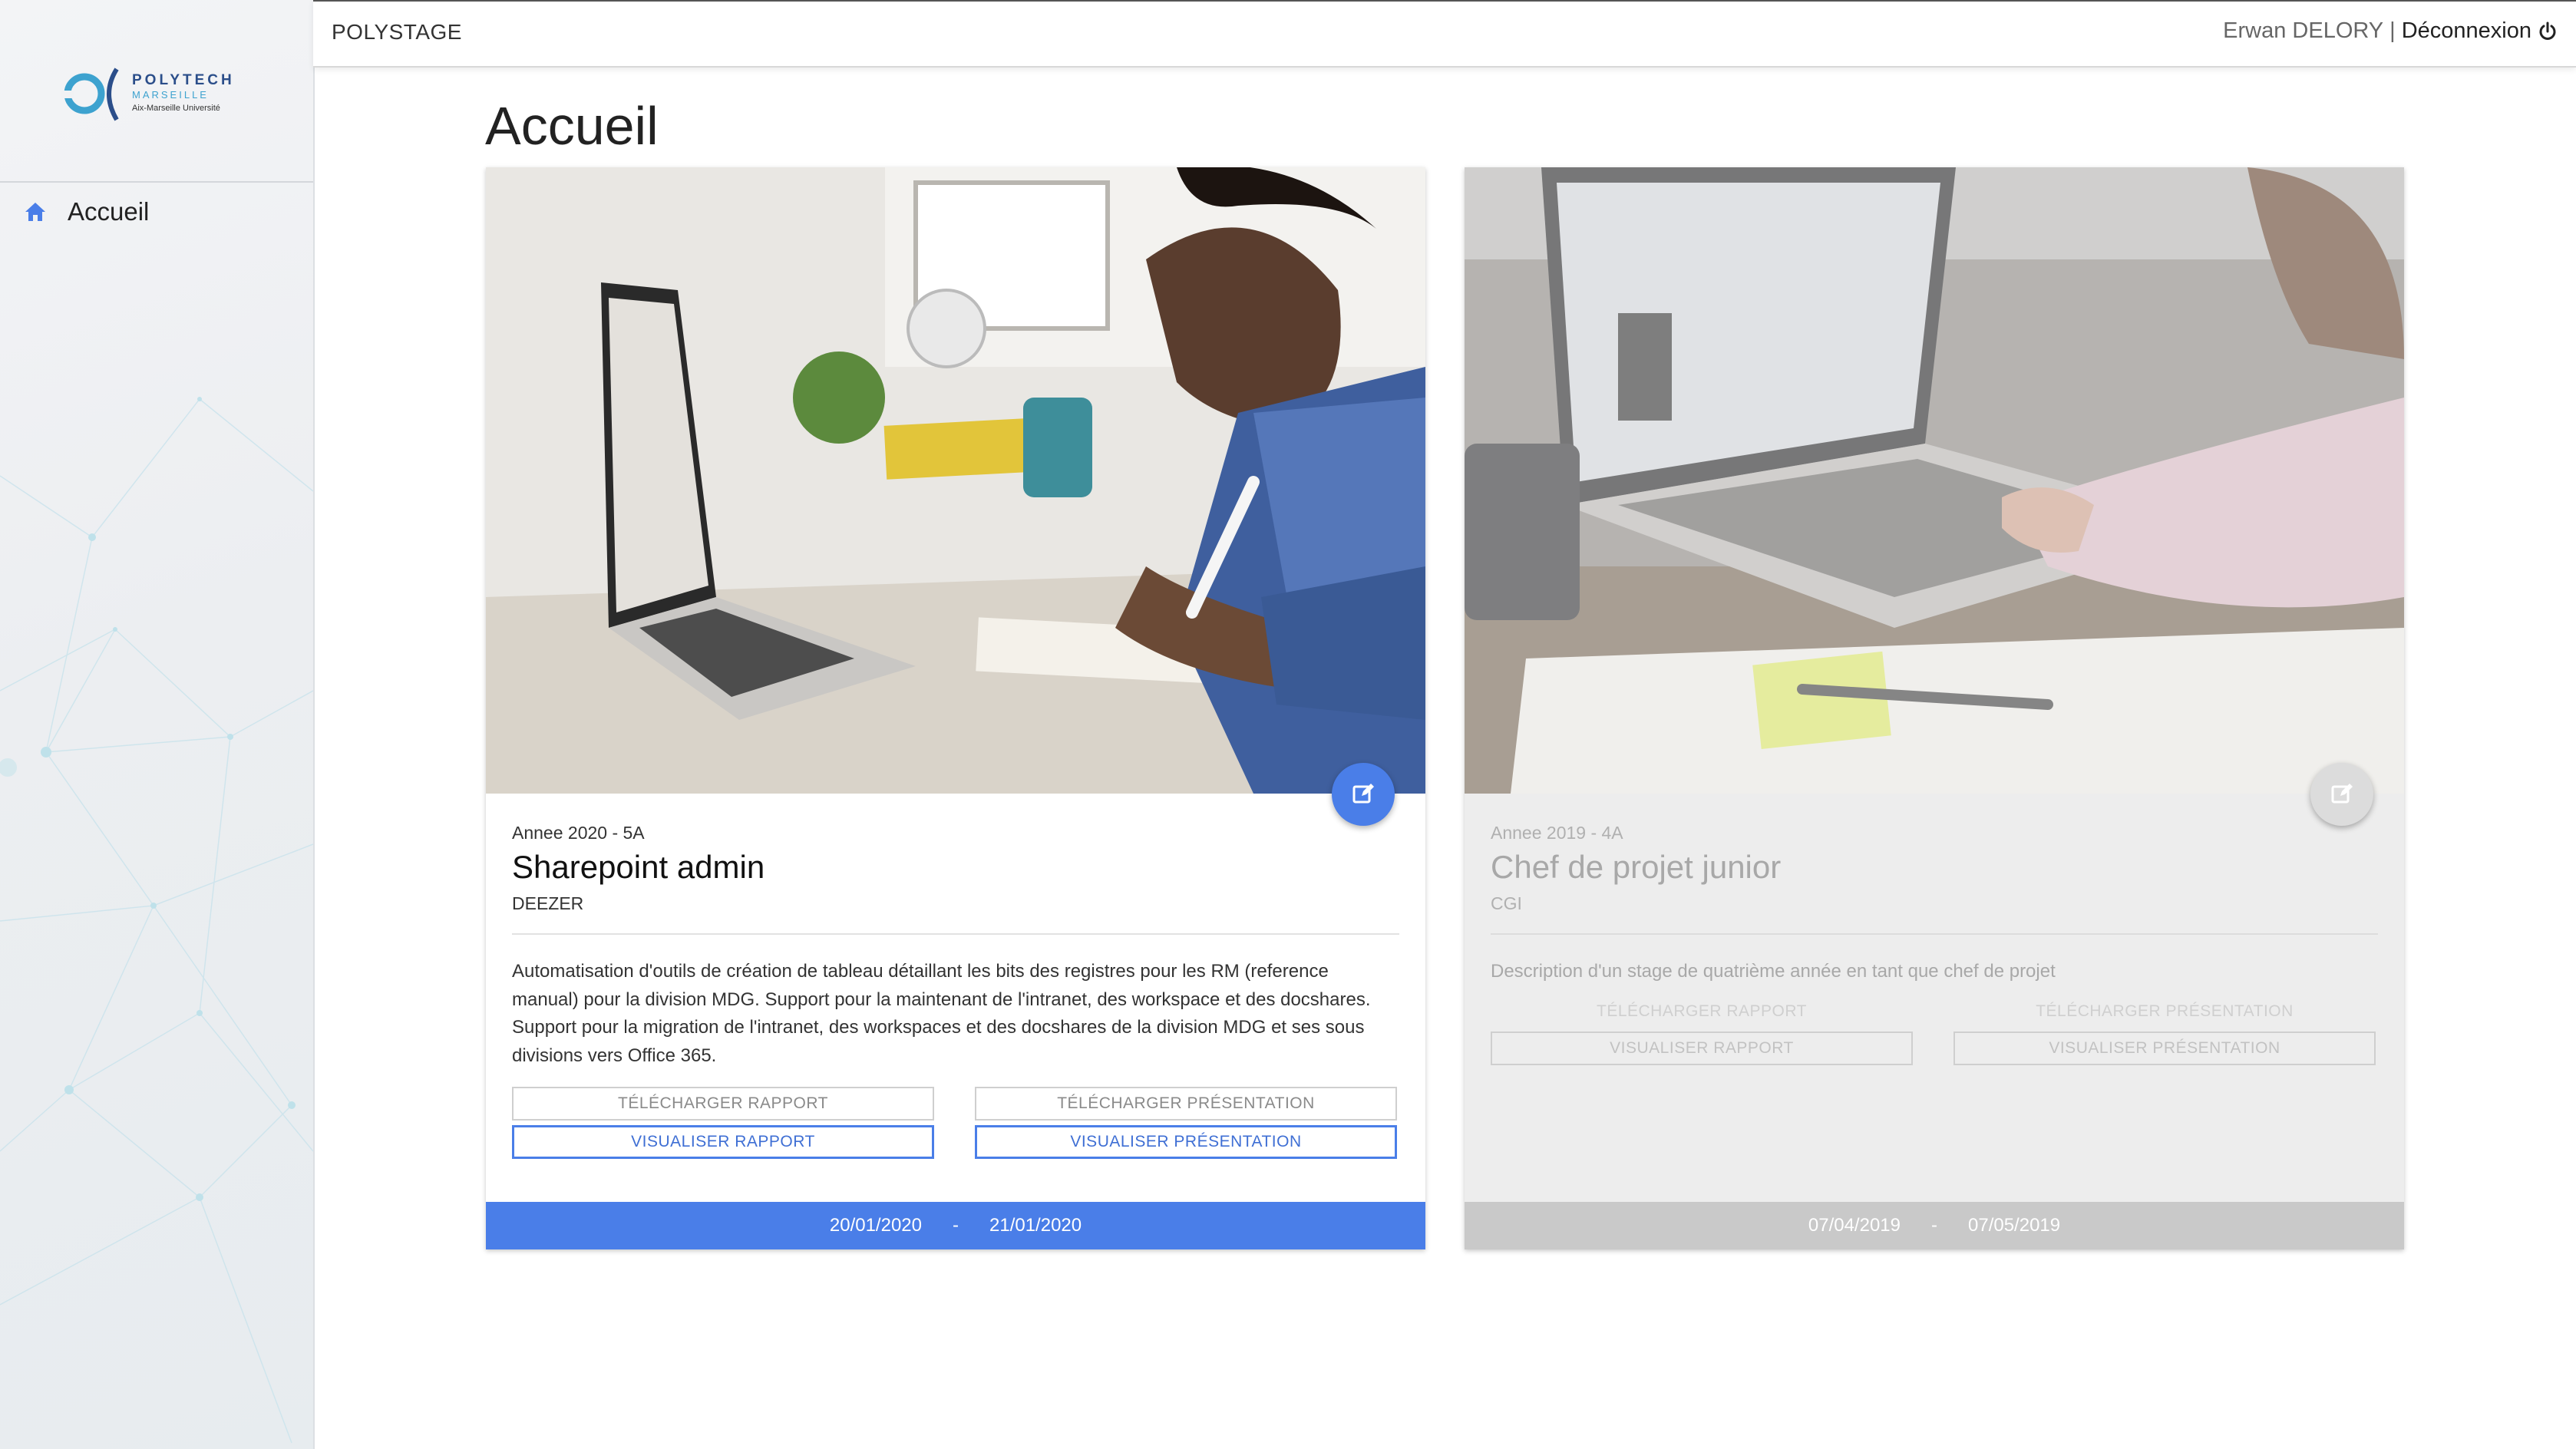 Image resolution: width=2576 pixels, height=1449 pixels. Describe the element at coordinates (572, 126) in the screenshot. I see `page-title: Accueil` at that location.